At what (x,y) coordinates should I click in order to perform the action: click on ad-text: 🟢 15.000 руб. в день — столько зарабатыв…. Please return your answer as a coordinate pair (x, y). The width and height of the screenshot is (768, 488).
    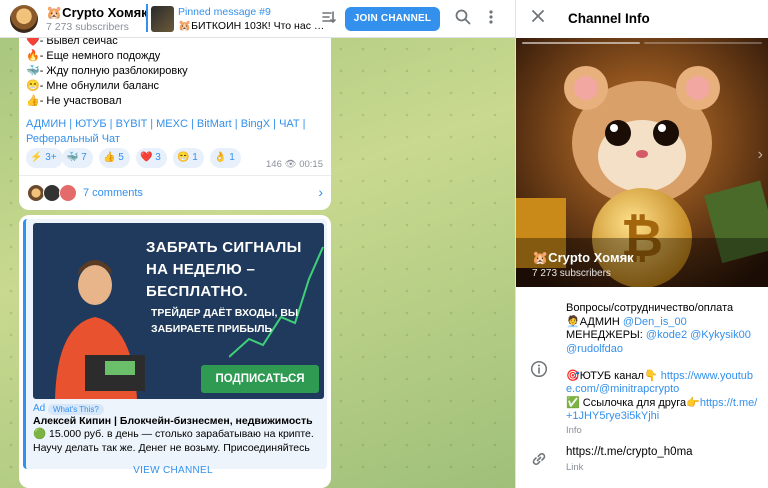
    Looking at the image, I should click on (173, 441).